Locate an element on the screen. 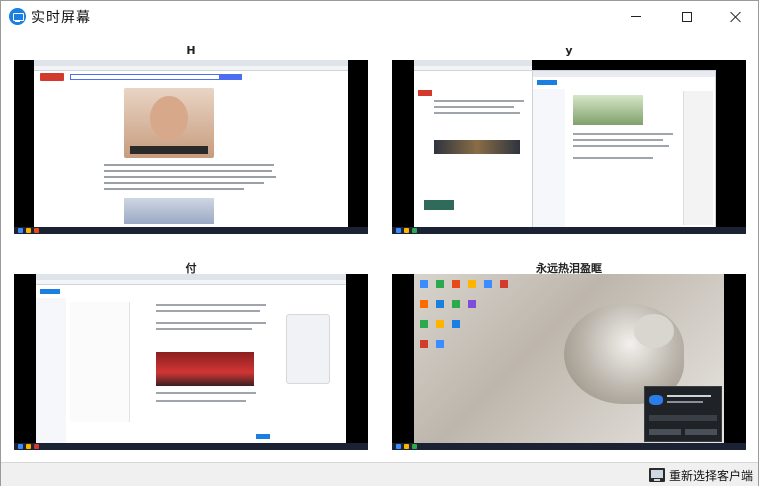  reselect-client-button: 重新选择客户端 is located at coordinates (701, 475).